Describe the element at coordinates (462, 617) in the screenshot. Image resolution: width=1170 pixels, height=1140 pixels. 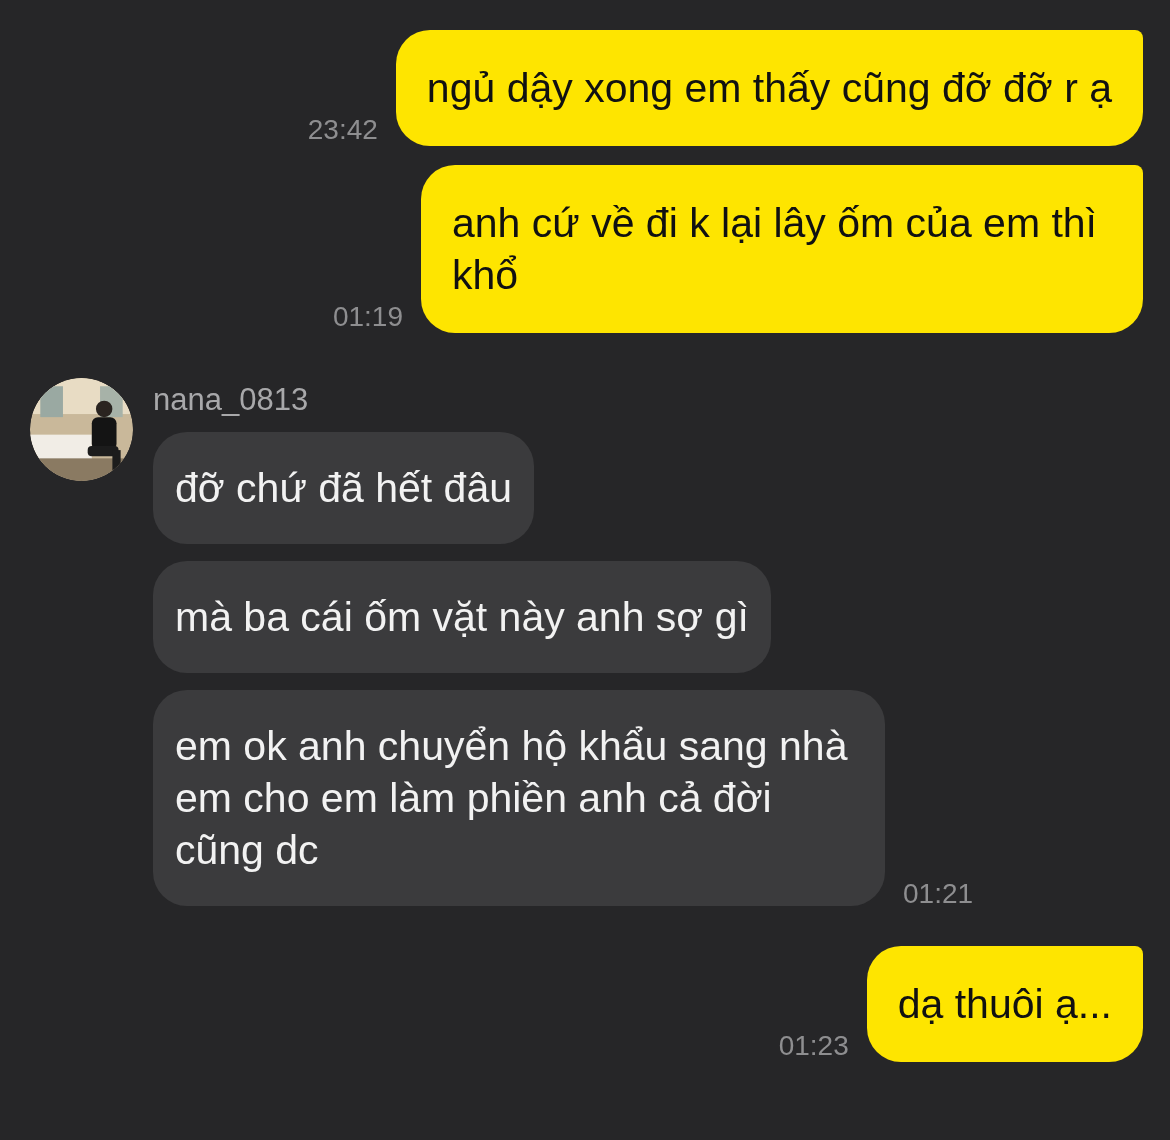
I see `message-bubble: mà ba cái ốm vặt này anh sợ gì` at that location.